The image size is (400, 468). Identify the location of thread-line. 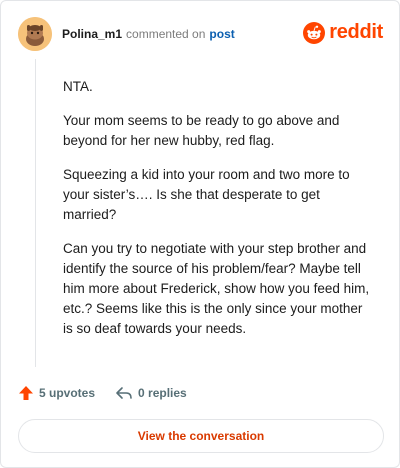
(35, 213).